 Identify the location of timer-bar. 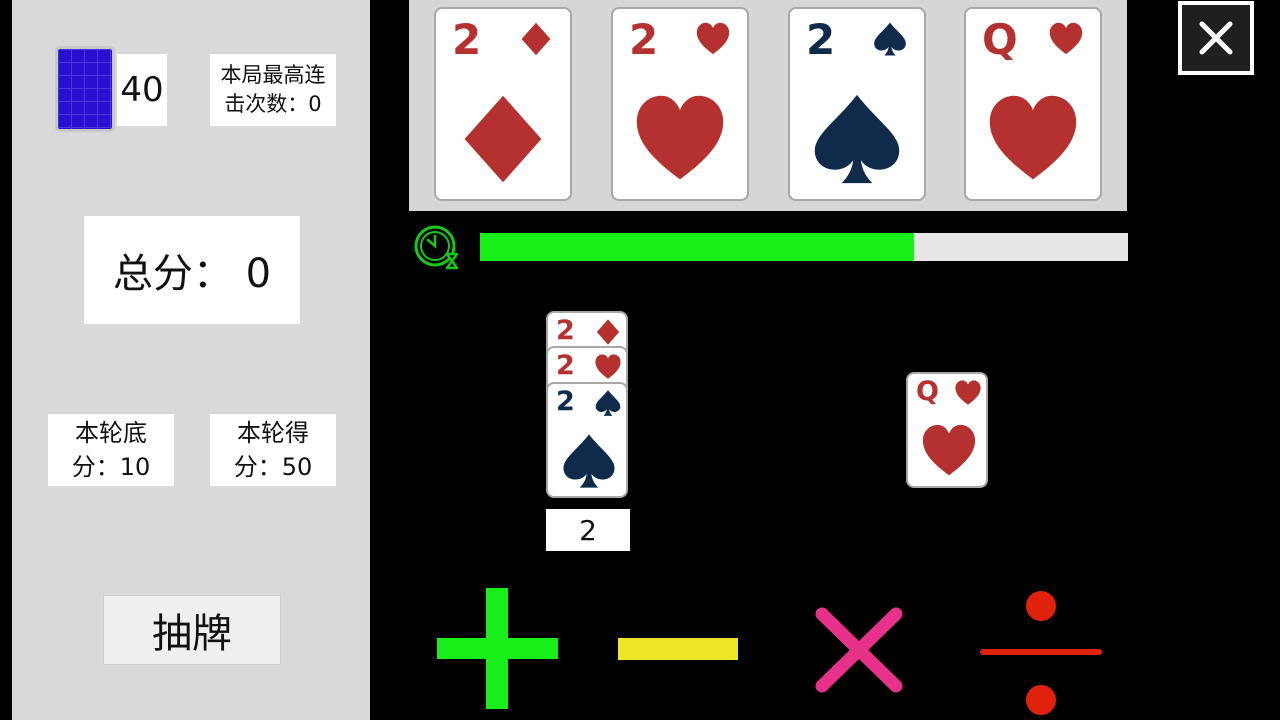
(804, 247).